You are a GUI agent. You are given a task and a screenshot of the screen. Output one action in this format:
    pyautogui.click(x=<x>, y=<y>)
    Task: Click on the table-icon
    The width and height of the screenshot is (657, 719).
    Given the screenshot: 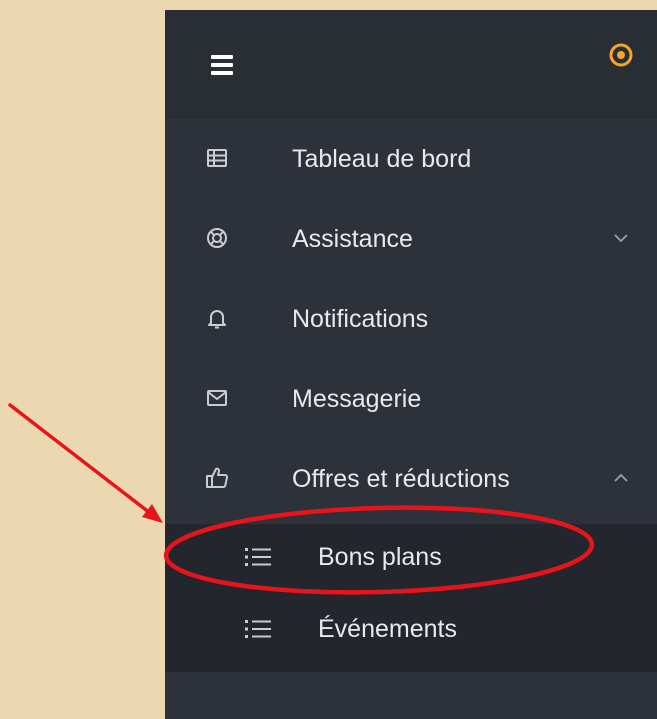 What is the action you would take?
    pyautogui.click(x=217, y=158)
    